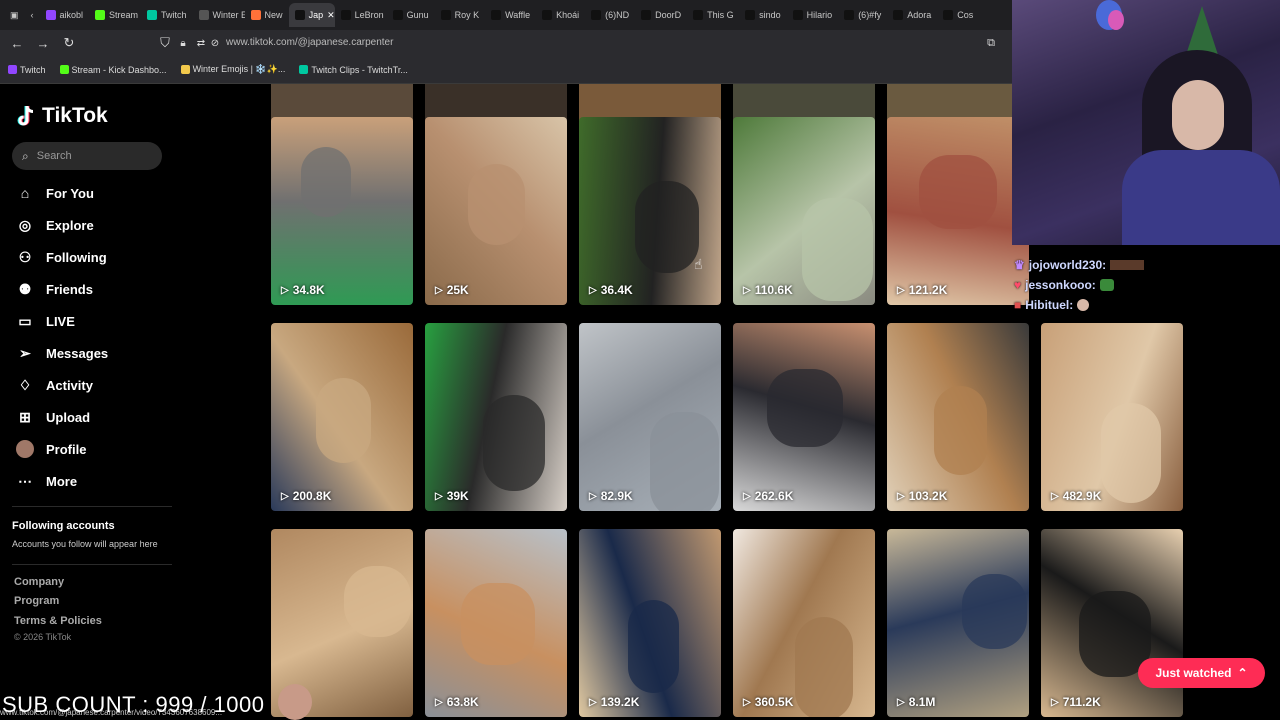 Image resolution: width=1280 pixels, height=720 pixels. What do you see at coordinates (309, 42) in the screenshot?
I see `url-field: www.tiktok.com/@japanese.carpenter` at bounding box center [309, 42].